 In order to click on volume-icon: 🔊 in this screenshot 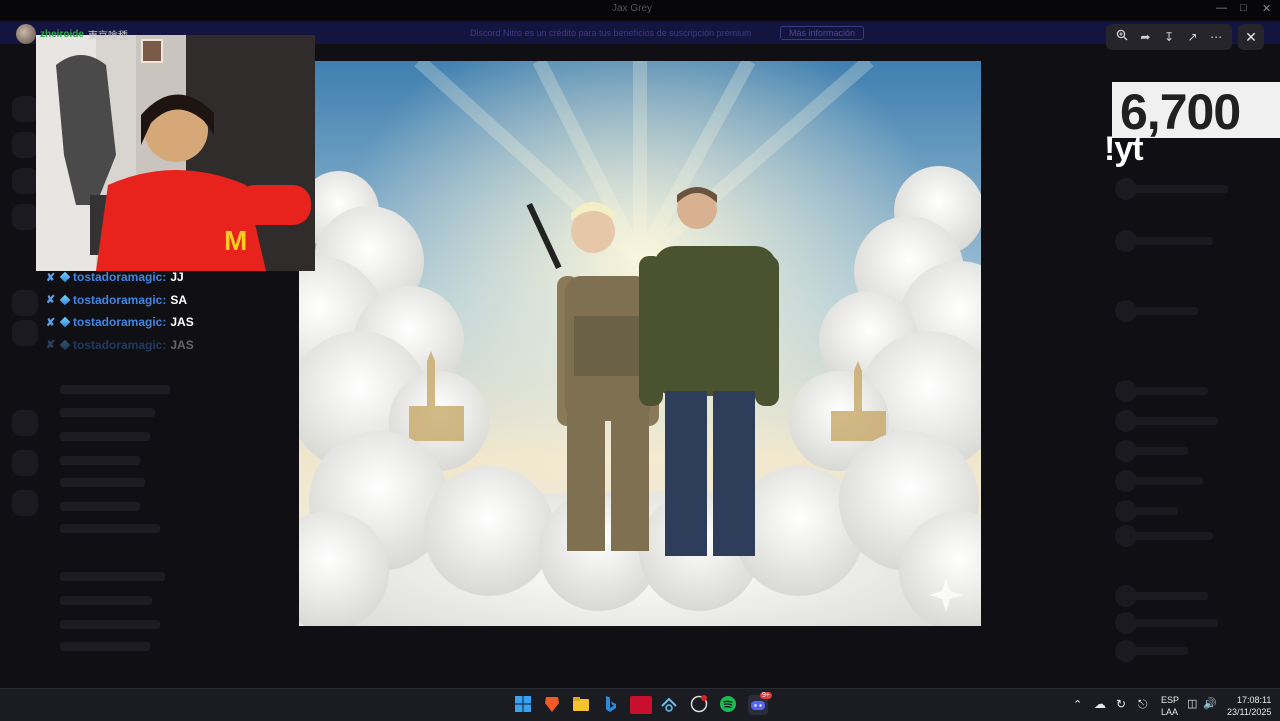, I will do `click(1210, 703)`.